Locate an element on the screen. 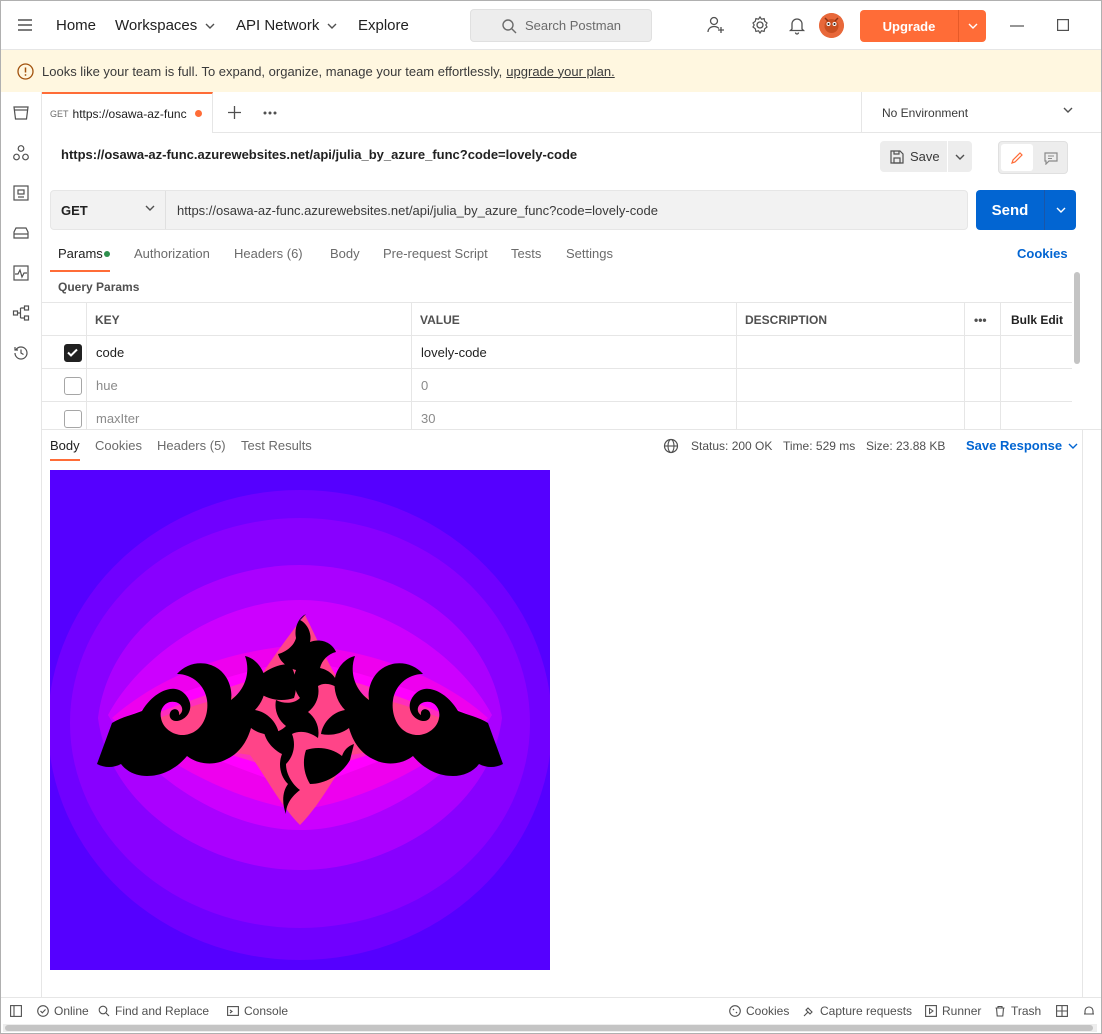 This screenshot has height=1034, width=1102. globe-icon is located at coordinates (671, 446).